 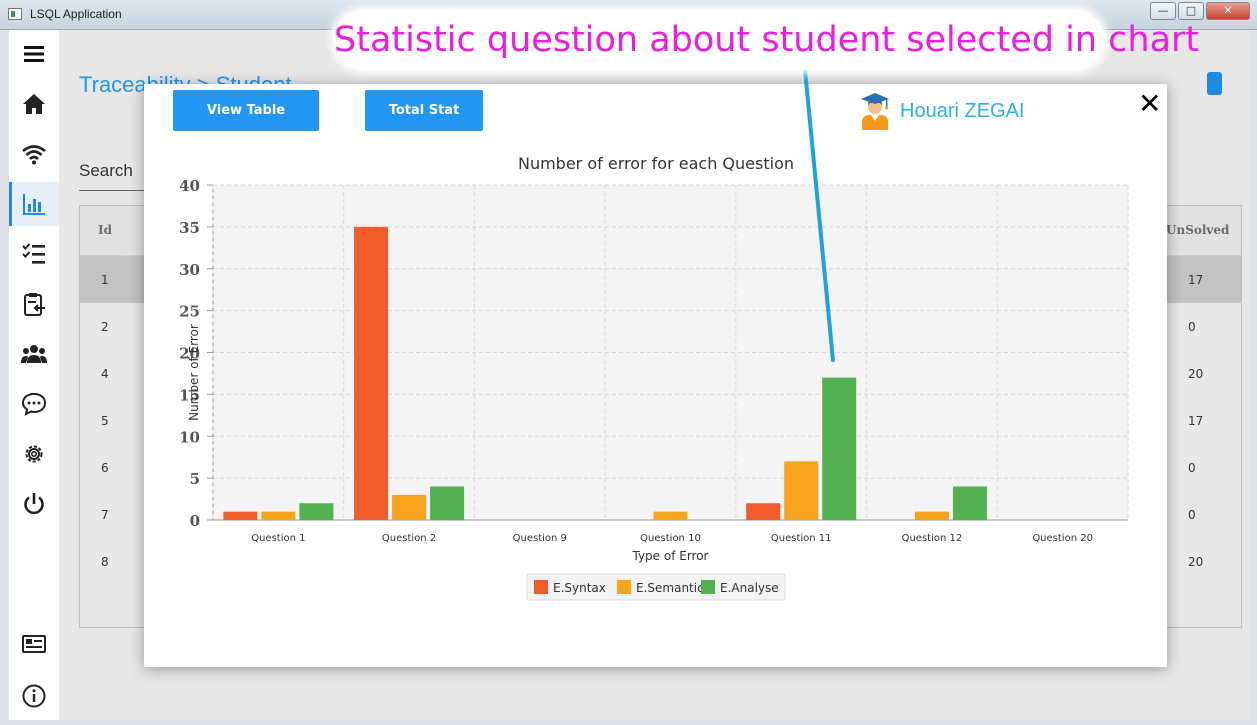 I want to click on sidebar-item-network, so click(x=34, y=154).